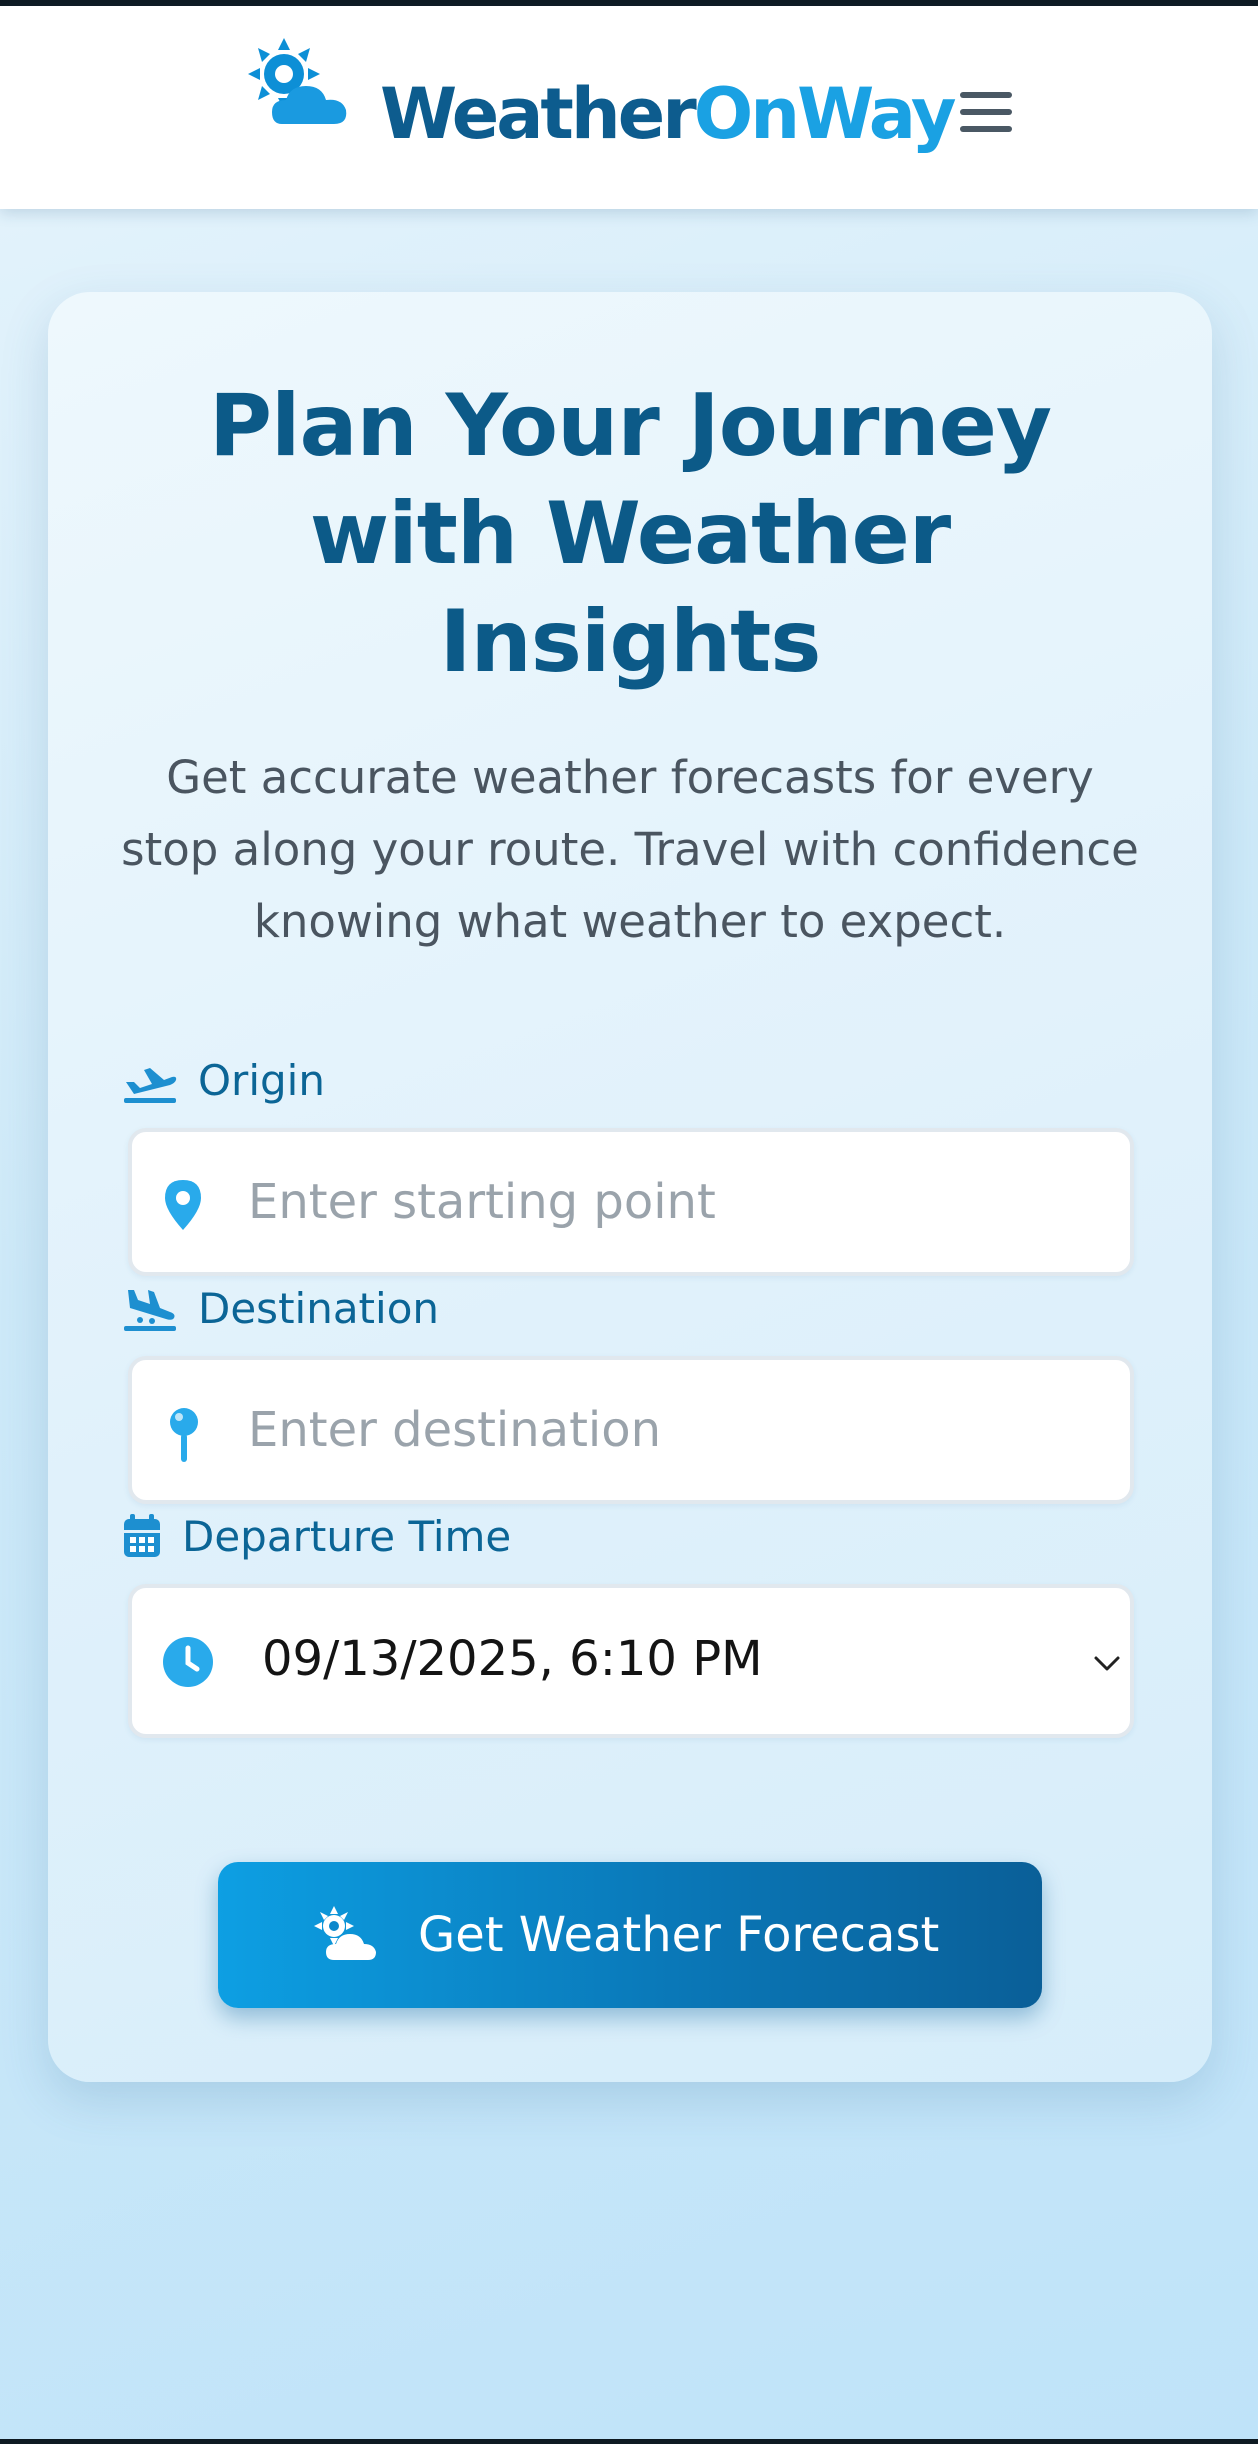 The width and height of the screenshot is (1258, 2444). What do you see at coordinates (630, 534) in the screenshot?
I see `page-title: Plan Your Journey with Weather Insights` at bounding box center [630, 534].